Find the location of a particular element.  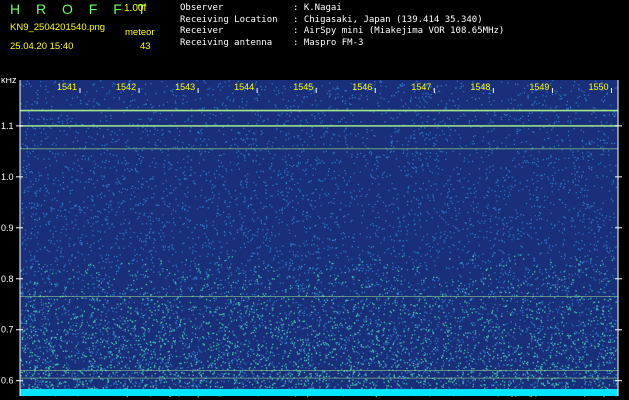

x-tick-label: 1541 is located at coordinates (67, 87).